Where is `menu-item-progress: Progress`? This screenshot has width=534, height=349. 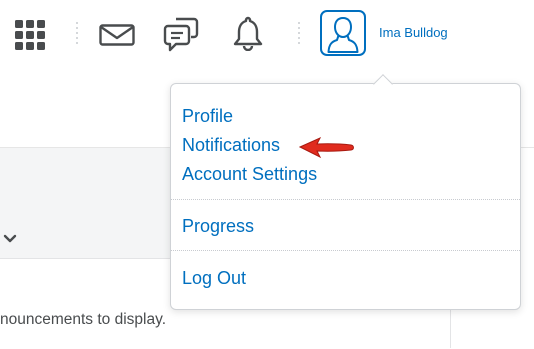
menu-item-progress: Progress is located at coordinates (218, 226).